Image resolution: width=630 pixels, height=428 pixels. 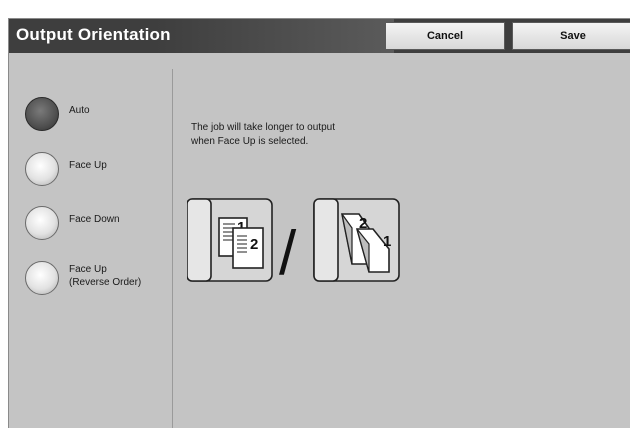 I want to click on option-face-up-reverse-label: Face Up (Reverse Order), so click(x=105, y=276).